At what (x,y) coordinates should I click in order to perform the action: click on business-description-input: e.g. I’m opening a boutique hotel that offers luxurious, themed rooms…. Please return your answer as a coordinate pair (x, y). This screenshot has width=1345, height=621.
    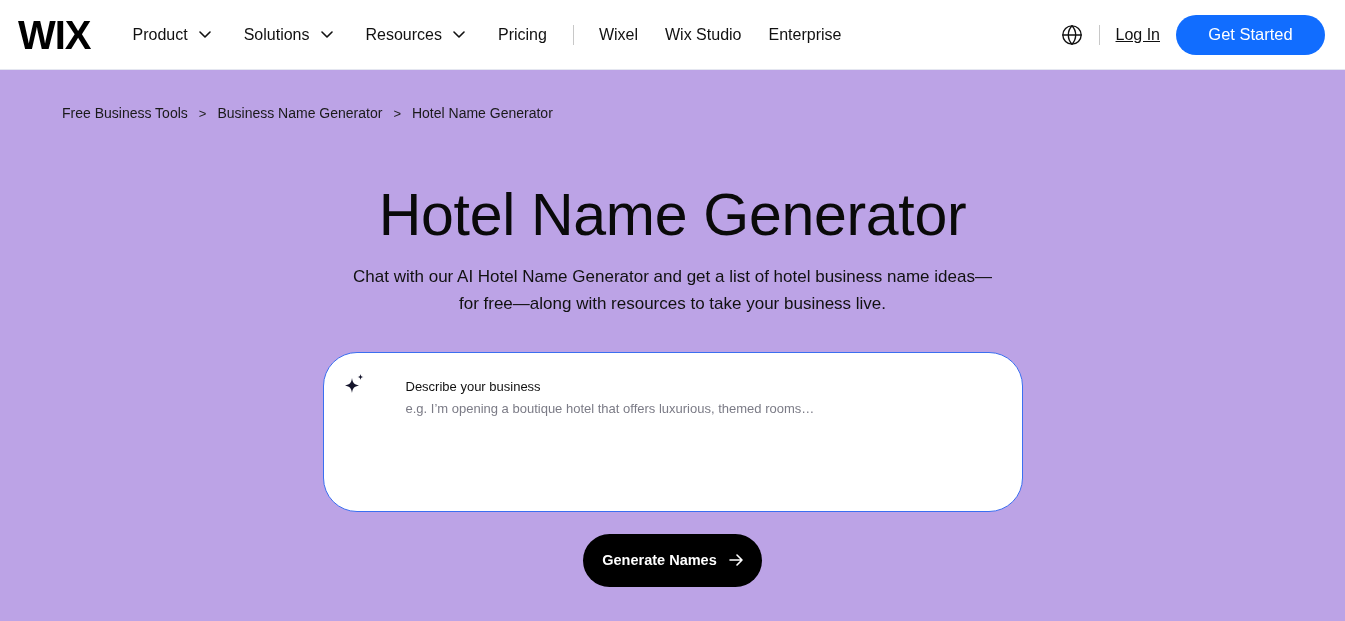
    Looking at the image, I should click on (703, 445).